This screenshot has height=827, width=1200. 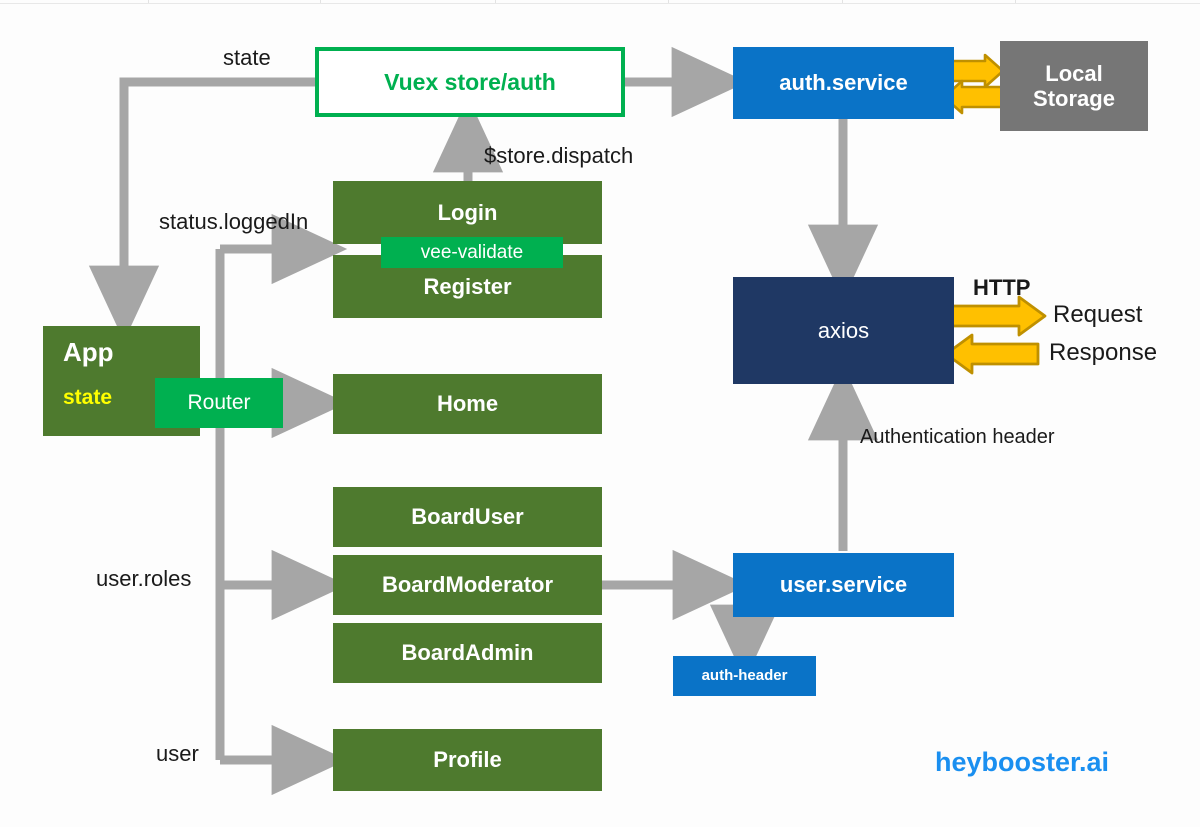 What do you see at coordinates (1074, 73) in the screenshot?
I see `local-storage-line1: Local` at bounding box center [1074, 73].